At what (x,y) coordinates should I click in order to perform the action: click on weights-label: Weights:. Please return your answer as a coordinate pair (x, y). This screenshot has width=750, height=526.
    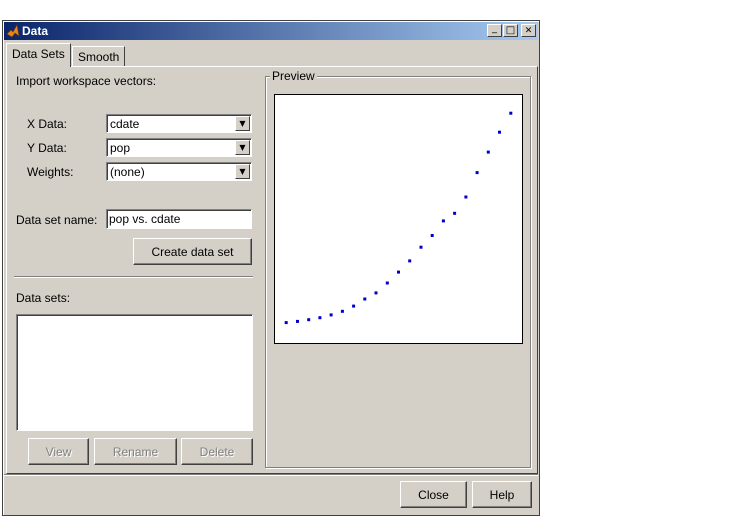
    Looking at the image, I should click on (50, 172).